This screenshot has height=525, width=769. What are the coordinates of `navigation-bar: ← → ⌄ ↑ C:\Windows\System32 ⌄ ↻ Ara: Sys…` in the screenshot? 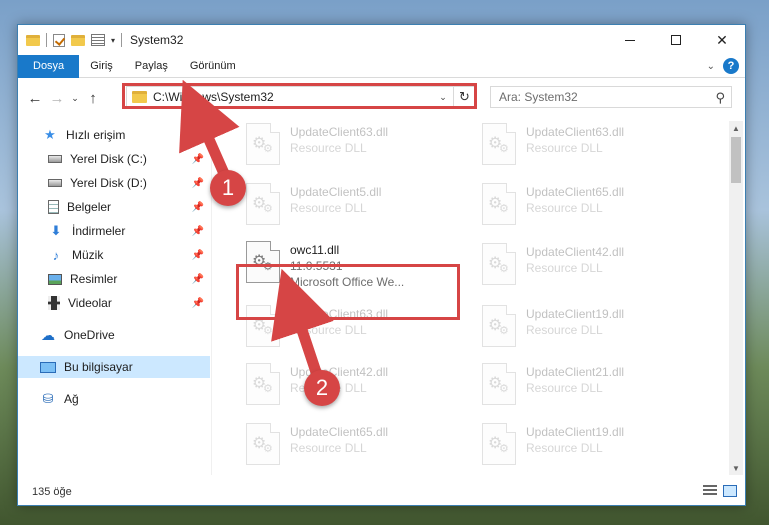 It's located at (381, 98).